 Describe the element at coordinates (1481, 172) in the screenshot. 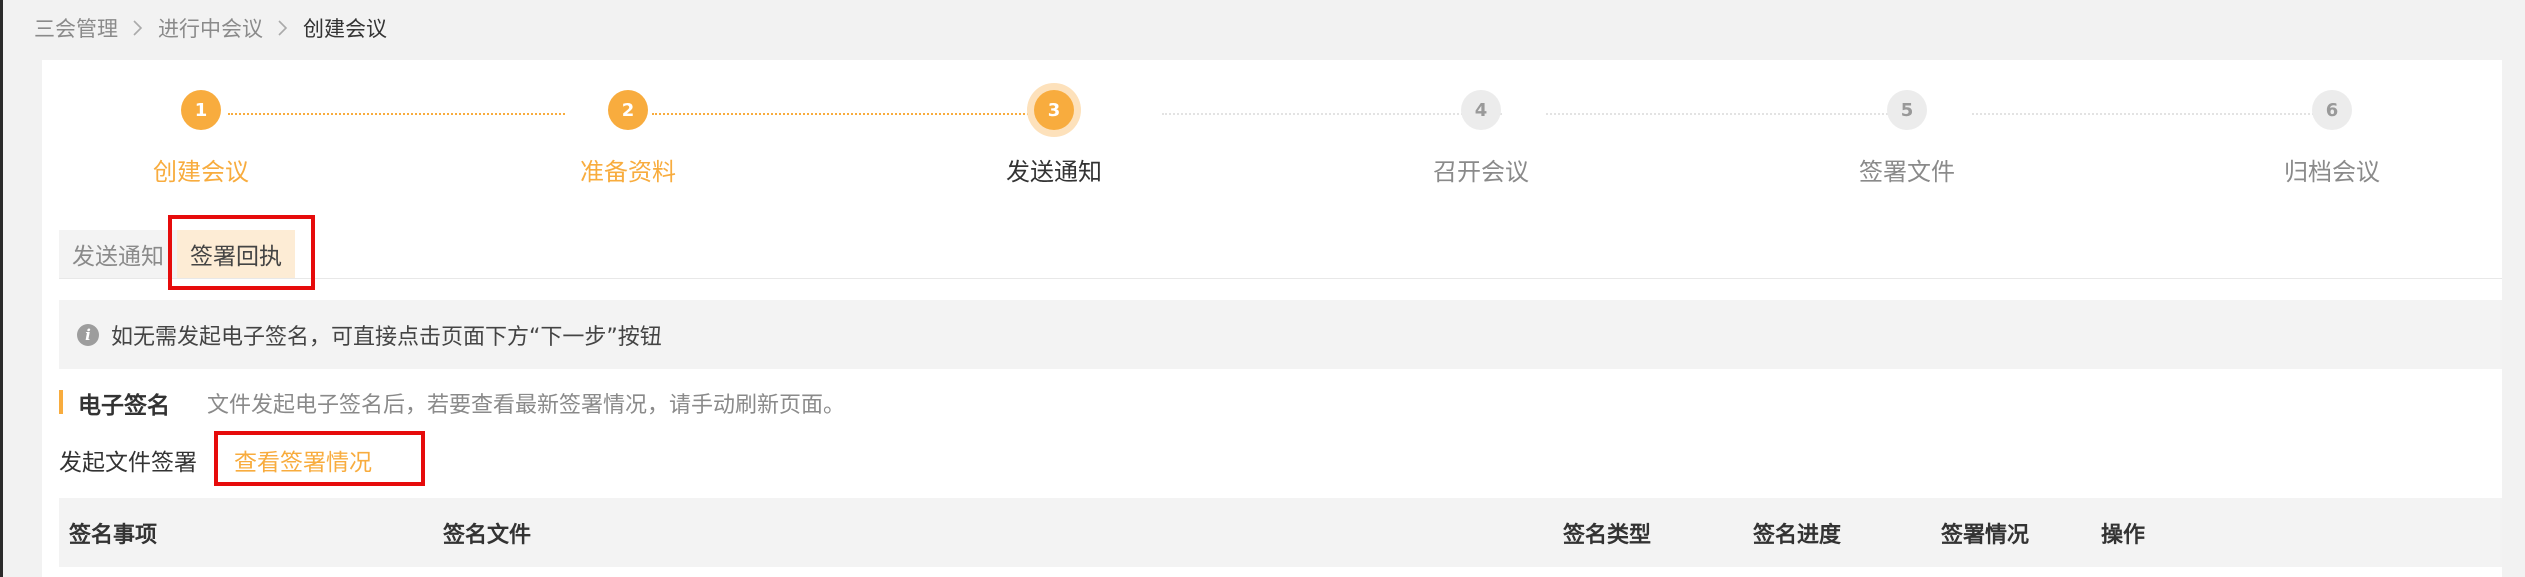

I see `step-label: 召开会议` at that location.